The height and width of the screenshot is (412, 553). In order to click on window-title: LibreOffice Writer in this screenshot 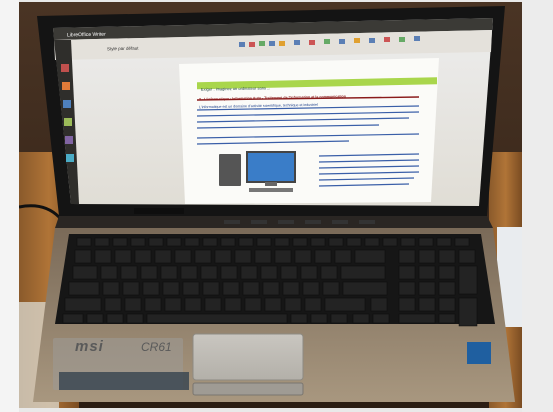, I will do `click(86, 35)`.